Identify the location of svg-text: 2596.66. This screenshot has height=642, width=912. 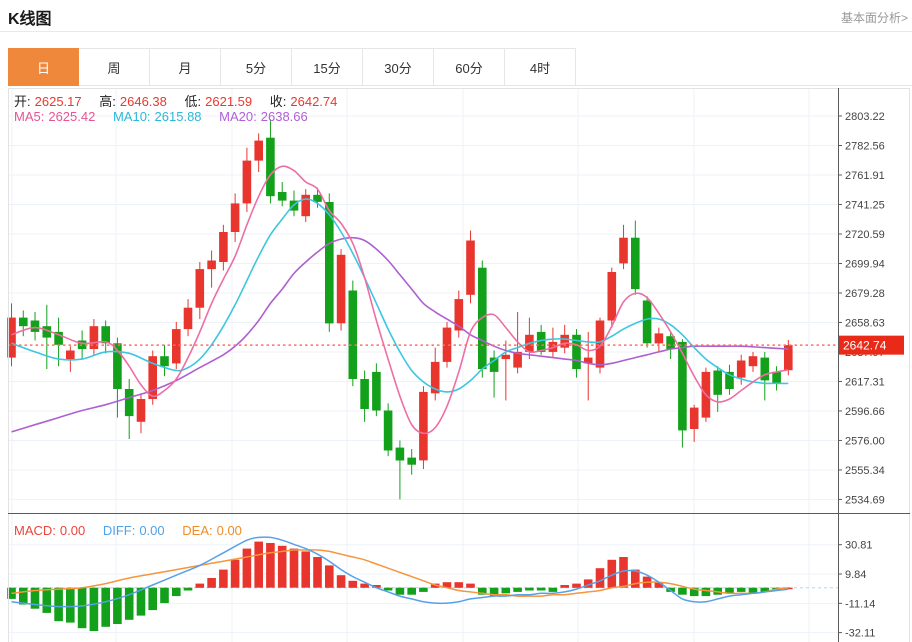
(865, 412).